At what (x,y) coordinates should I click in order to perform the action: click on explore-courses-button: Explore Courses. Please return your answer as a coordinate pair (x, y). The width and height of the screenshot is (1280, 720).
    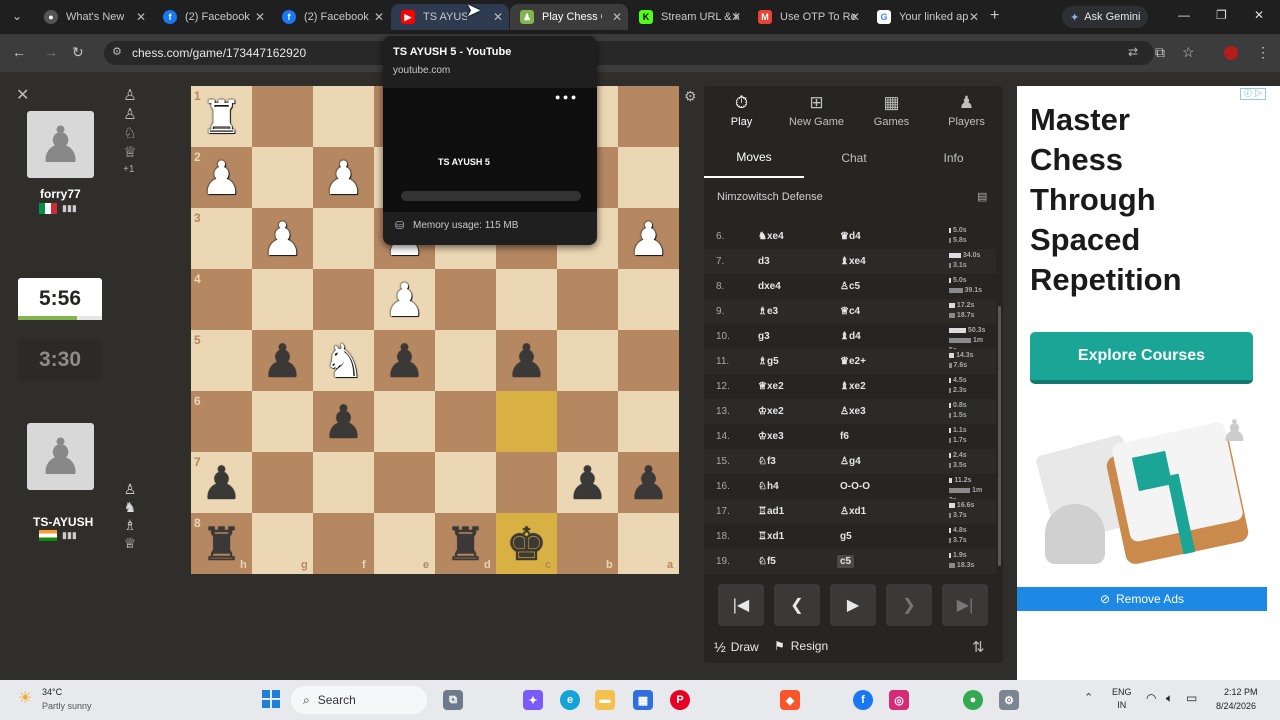
    Looking at the image, I should click on (1141, 358).